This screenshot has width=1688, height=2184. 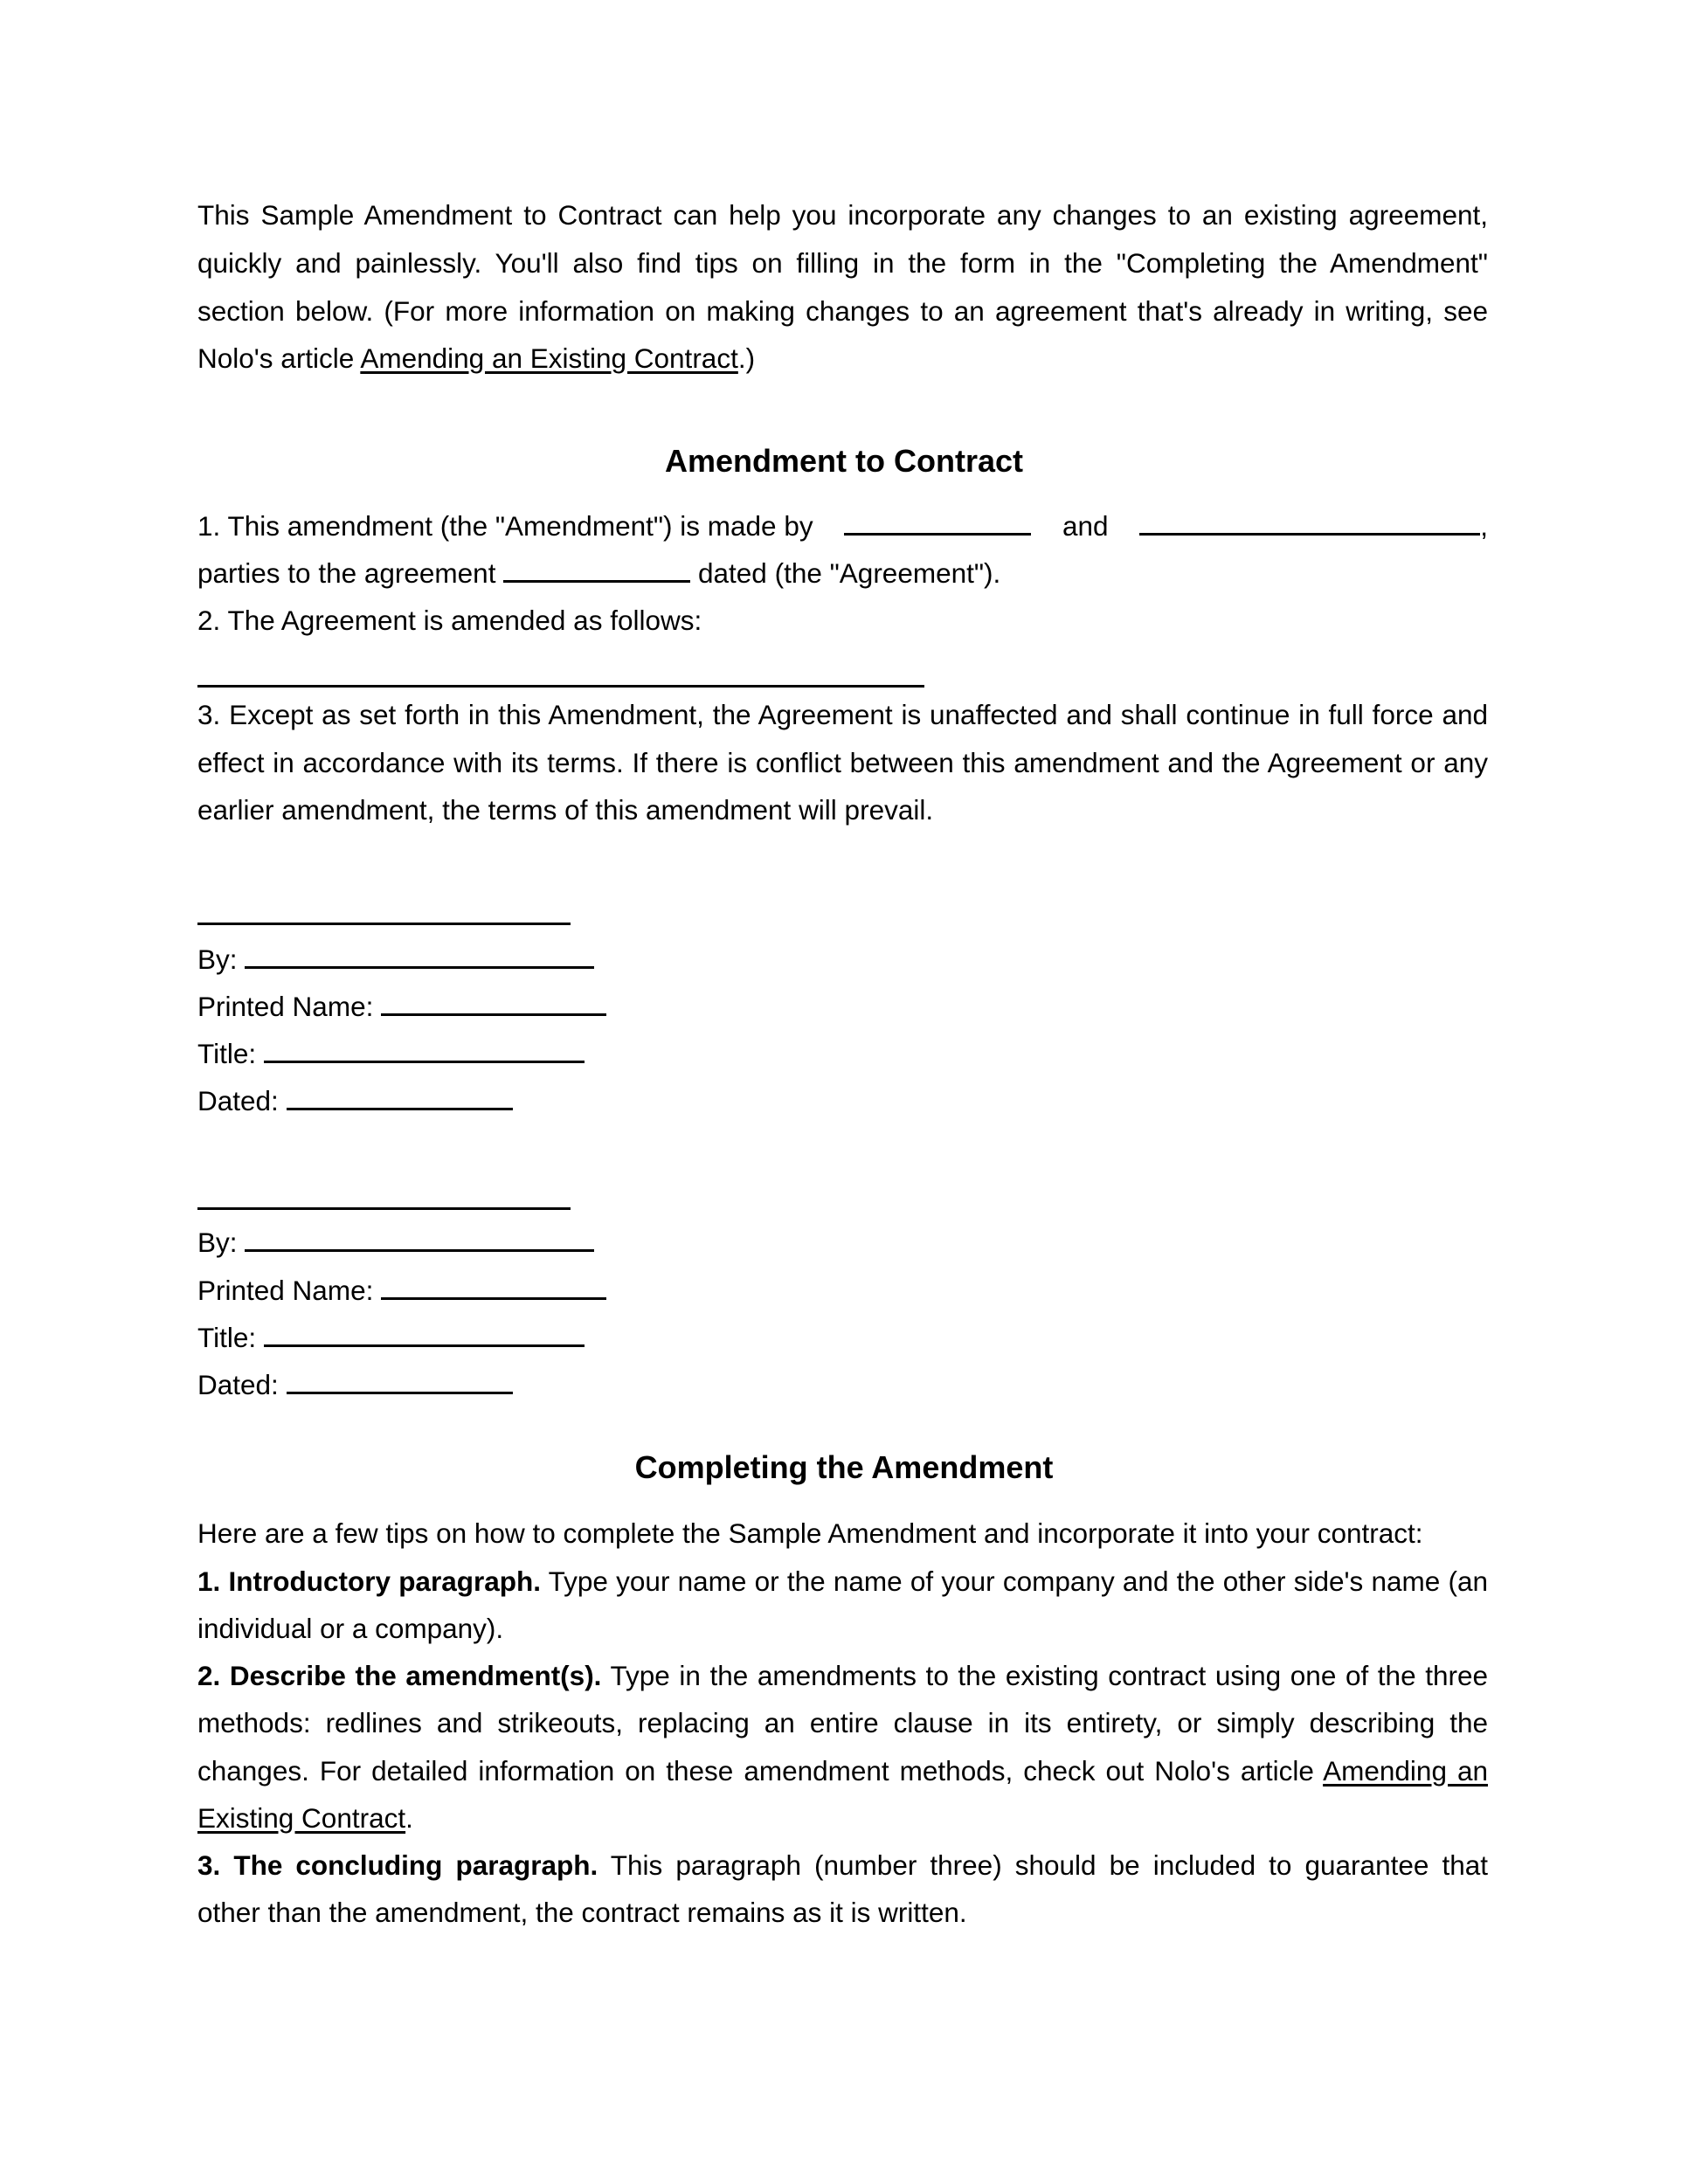 What do you see at coordinates (746, 358) in the screenshot?
I see `intro-text: .)` at bounding box center [746, 358].